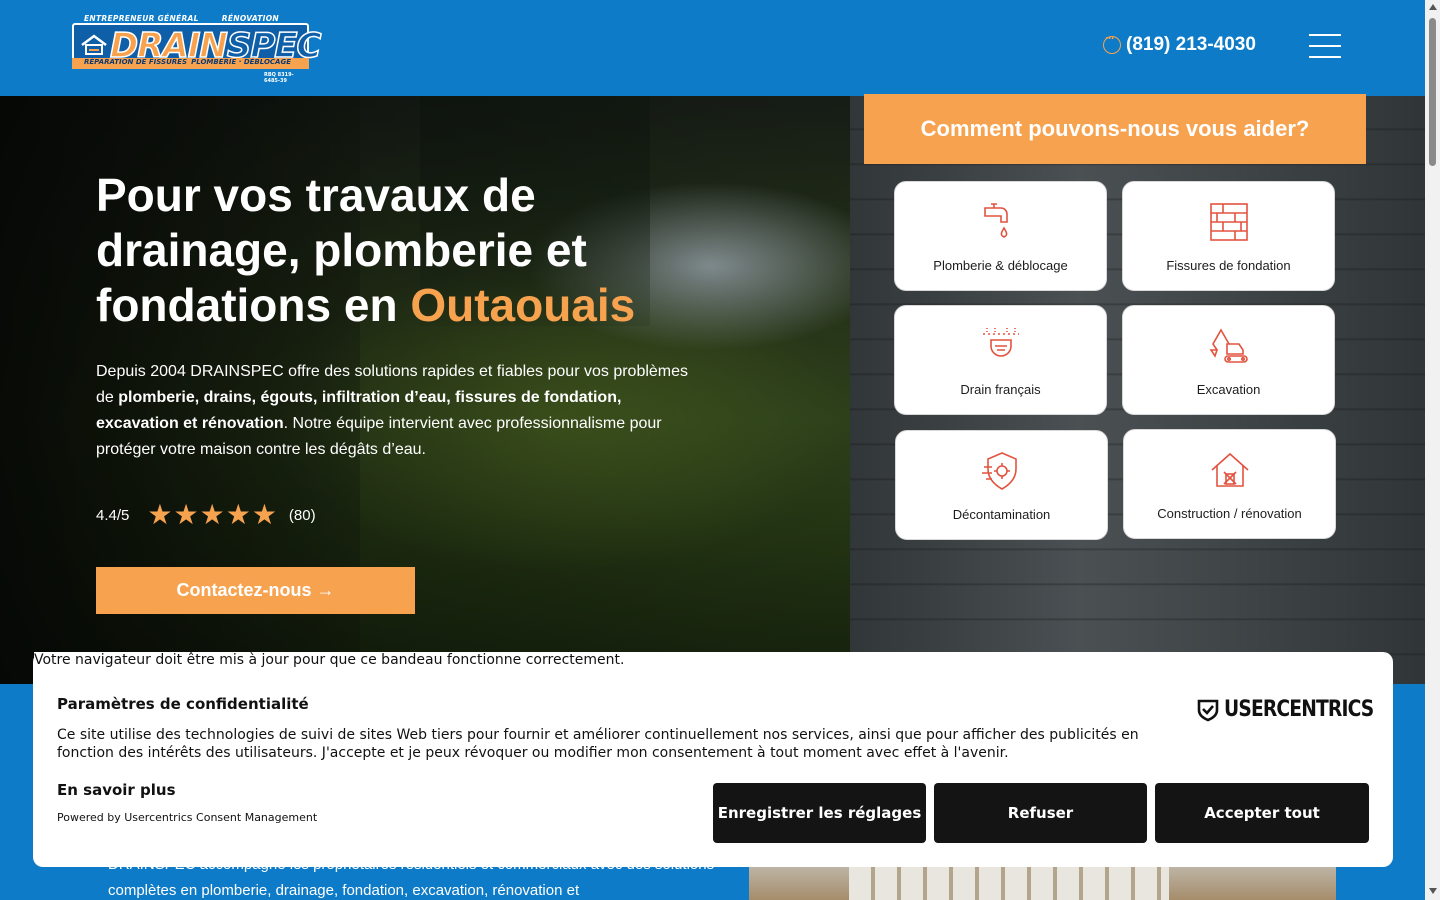 The height and width of the screenshot is (900, 1440). Describe the element at coordinates (523, 305) in the screenshot. I see `hero-title-accent: Outaouais` at that location.